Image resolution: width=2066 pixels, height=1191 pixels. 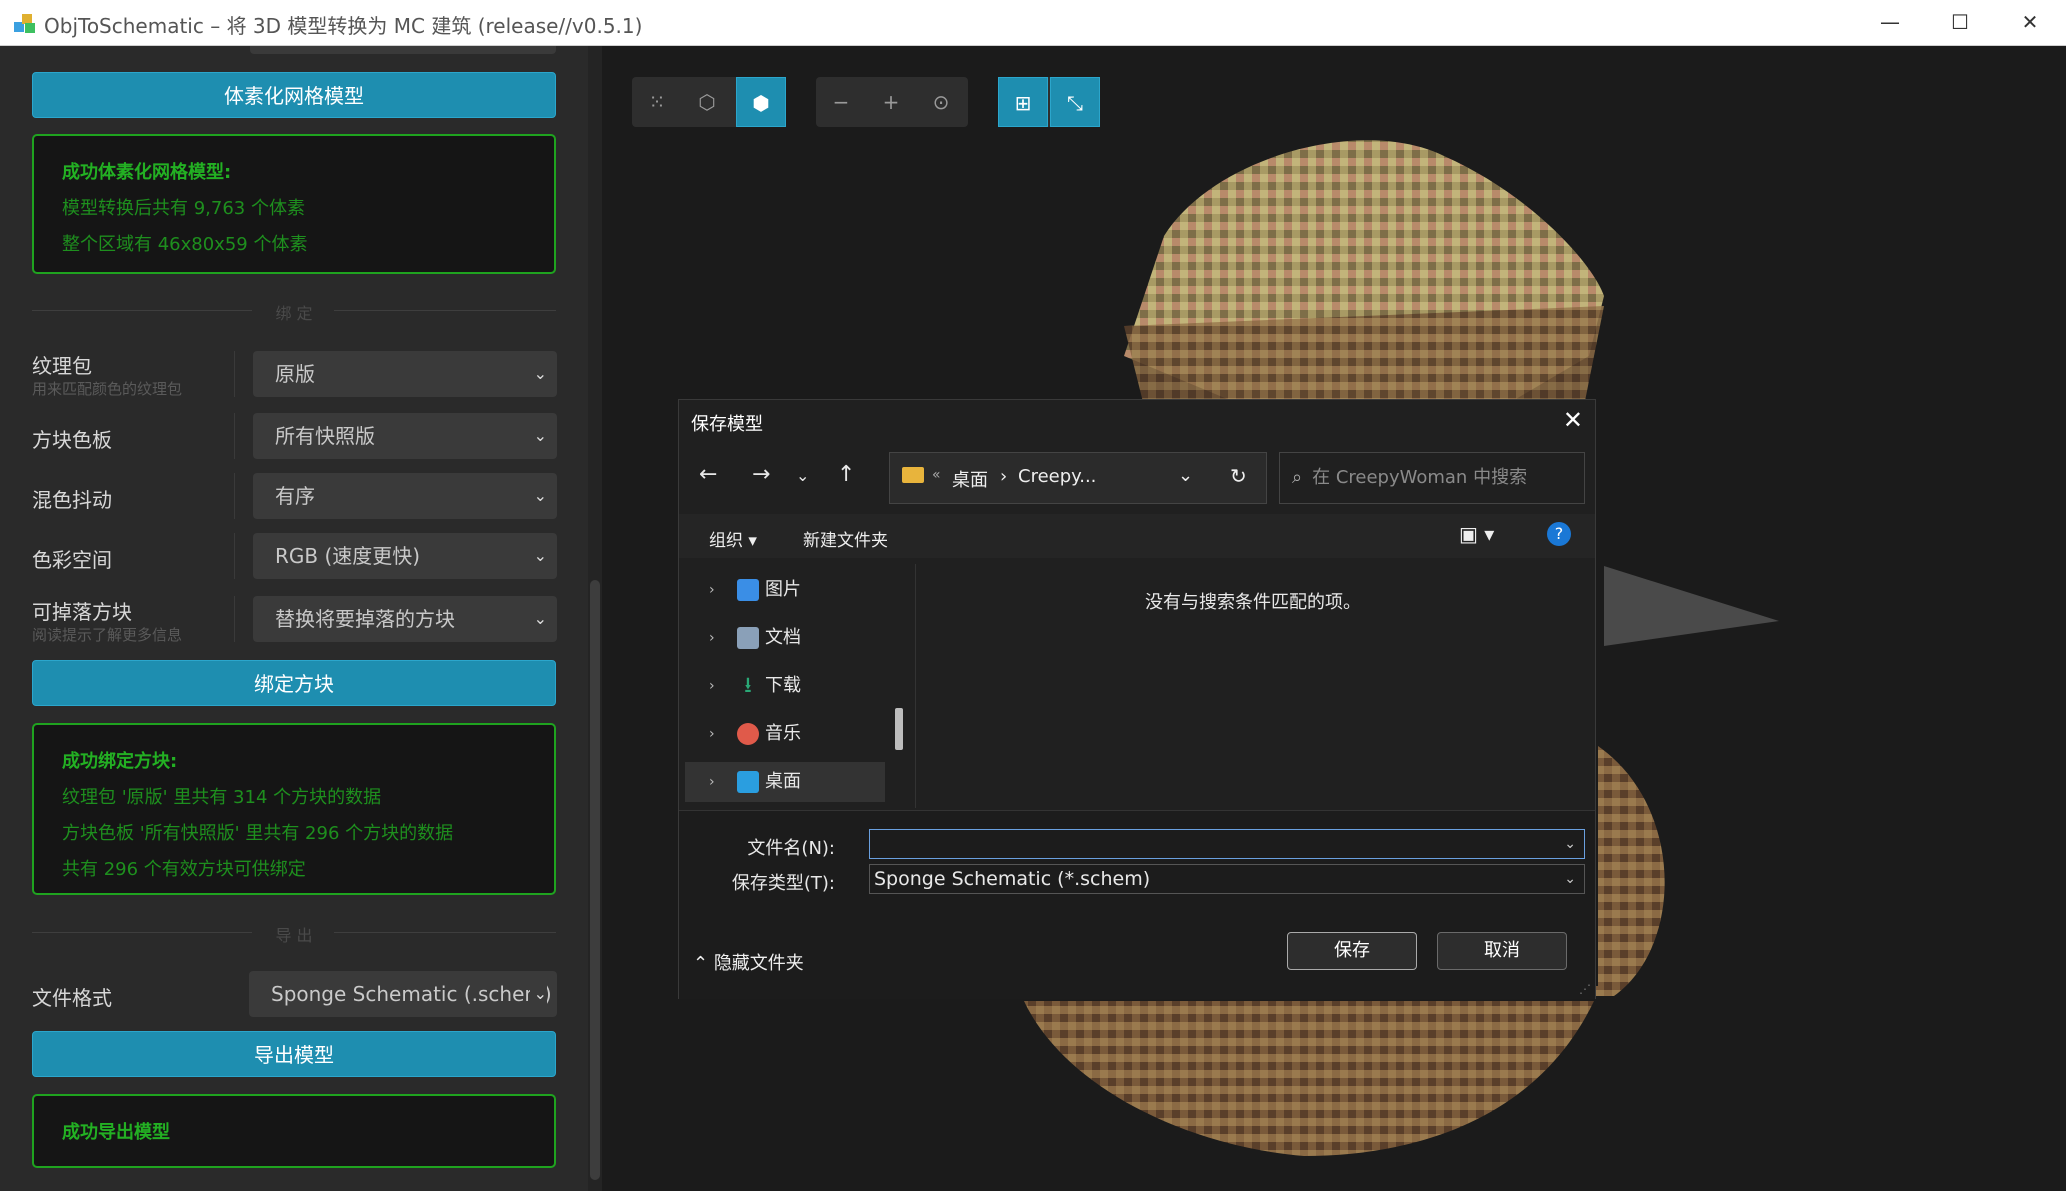 I want to click on voxelize-button: 体素化网格模型, so click(x=294, y=95).